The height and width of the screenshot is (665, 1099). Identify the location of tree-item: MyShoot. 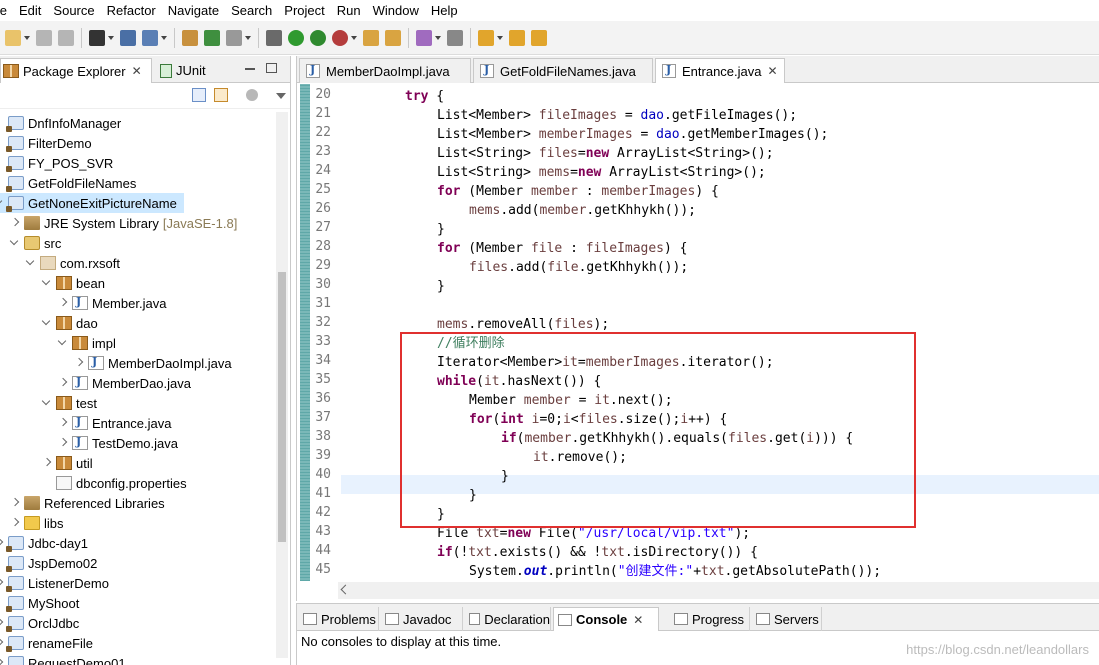
(39, 603).